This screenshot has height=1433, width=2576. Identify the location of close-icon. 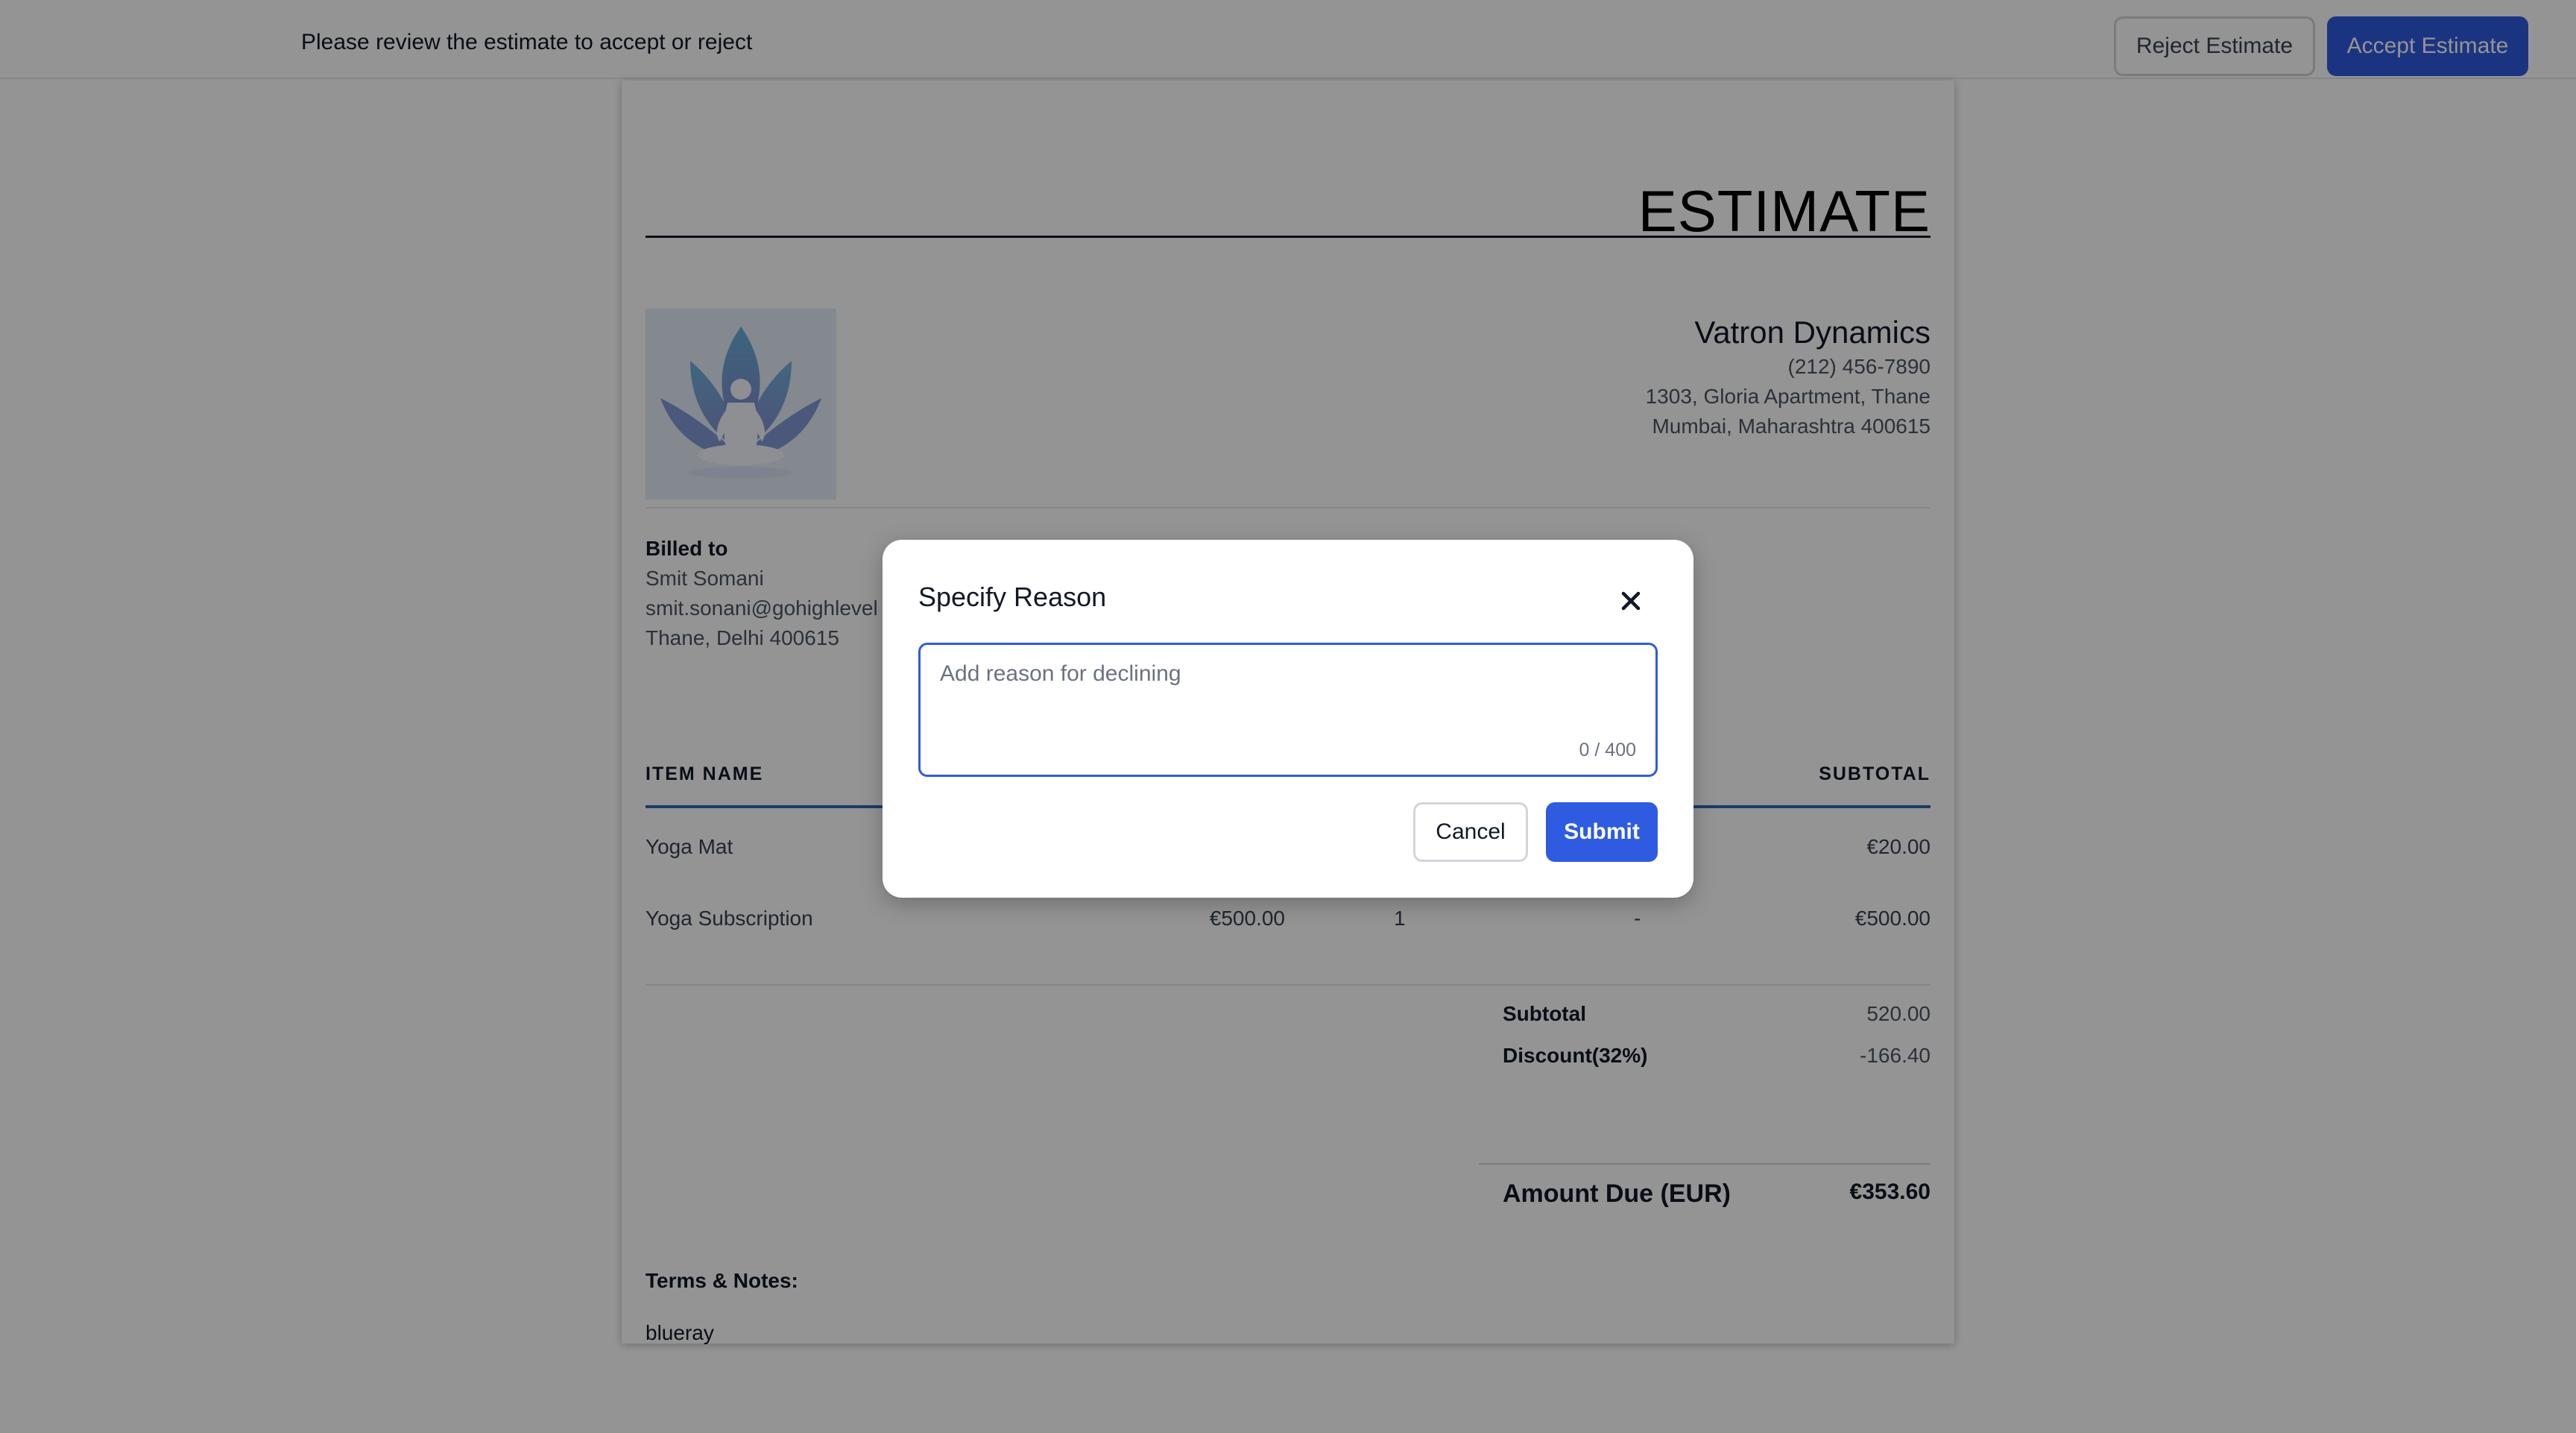
(1630, 601).